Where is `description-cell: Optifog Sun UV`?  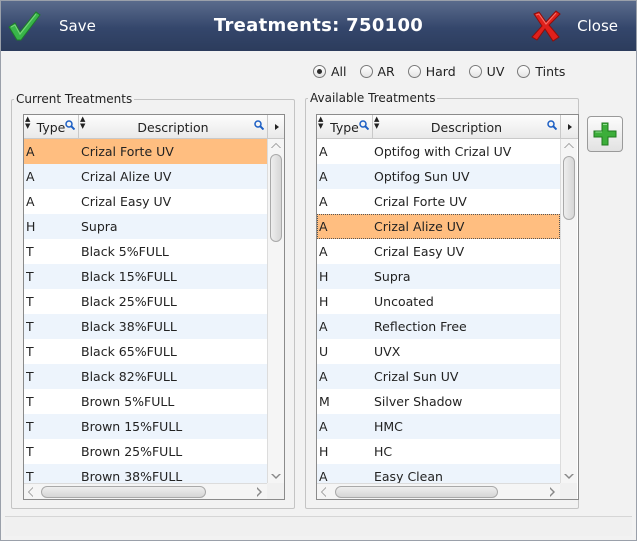 description-cell: Optifog Sun UV is located at coordinates (422, 176).